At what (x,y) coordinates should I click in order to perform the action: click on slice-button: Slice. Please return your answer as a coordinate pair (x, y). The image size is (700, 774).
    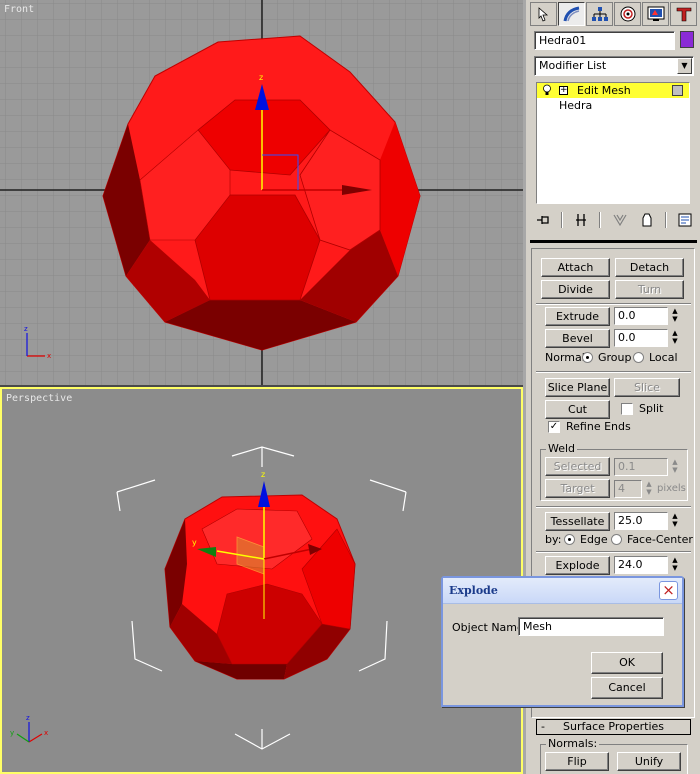
    Looking at the image, I should click on (647, 387).